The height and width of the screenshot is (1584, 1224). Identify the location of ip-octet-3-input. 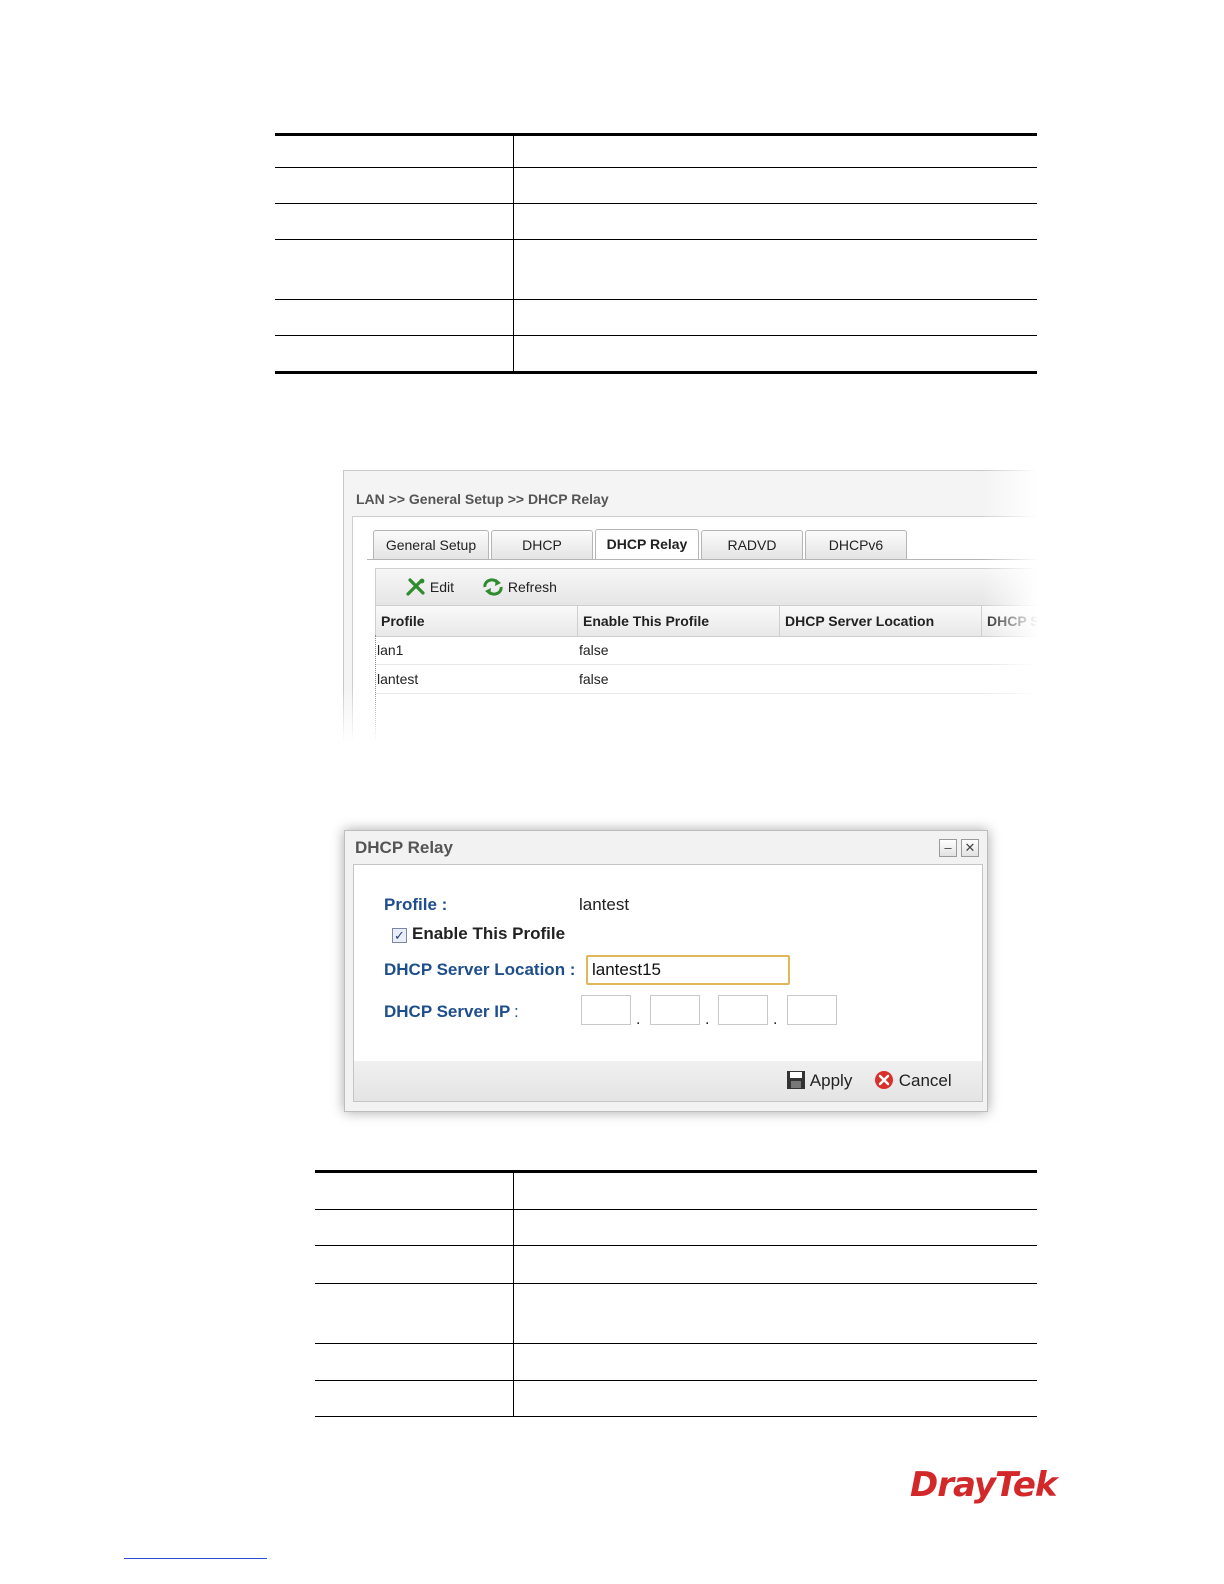
(743, 1010).